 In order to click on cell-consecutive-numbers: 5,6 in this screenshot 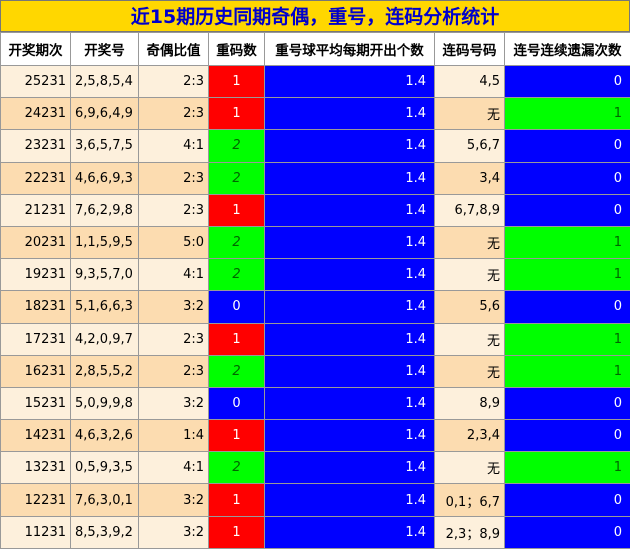, I will do `click(470, 307)`.